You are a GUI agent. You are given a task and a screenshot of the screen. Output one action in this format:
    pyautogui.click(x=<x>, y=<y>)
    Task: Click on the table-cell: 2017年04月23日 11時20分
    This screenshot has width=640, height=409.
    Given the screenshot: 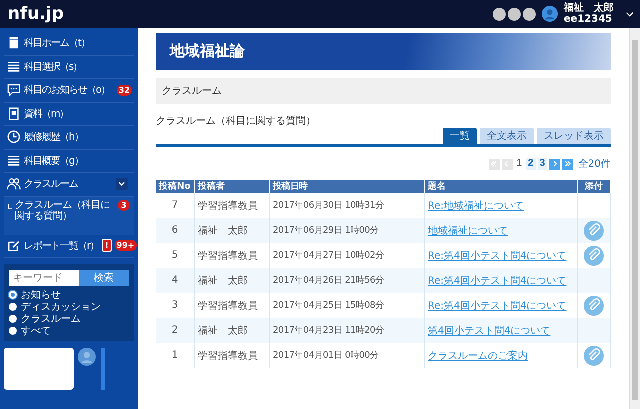 What is the action you would take?
    pyautogui.click(x=347, y=330)
    